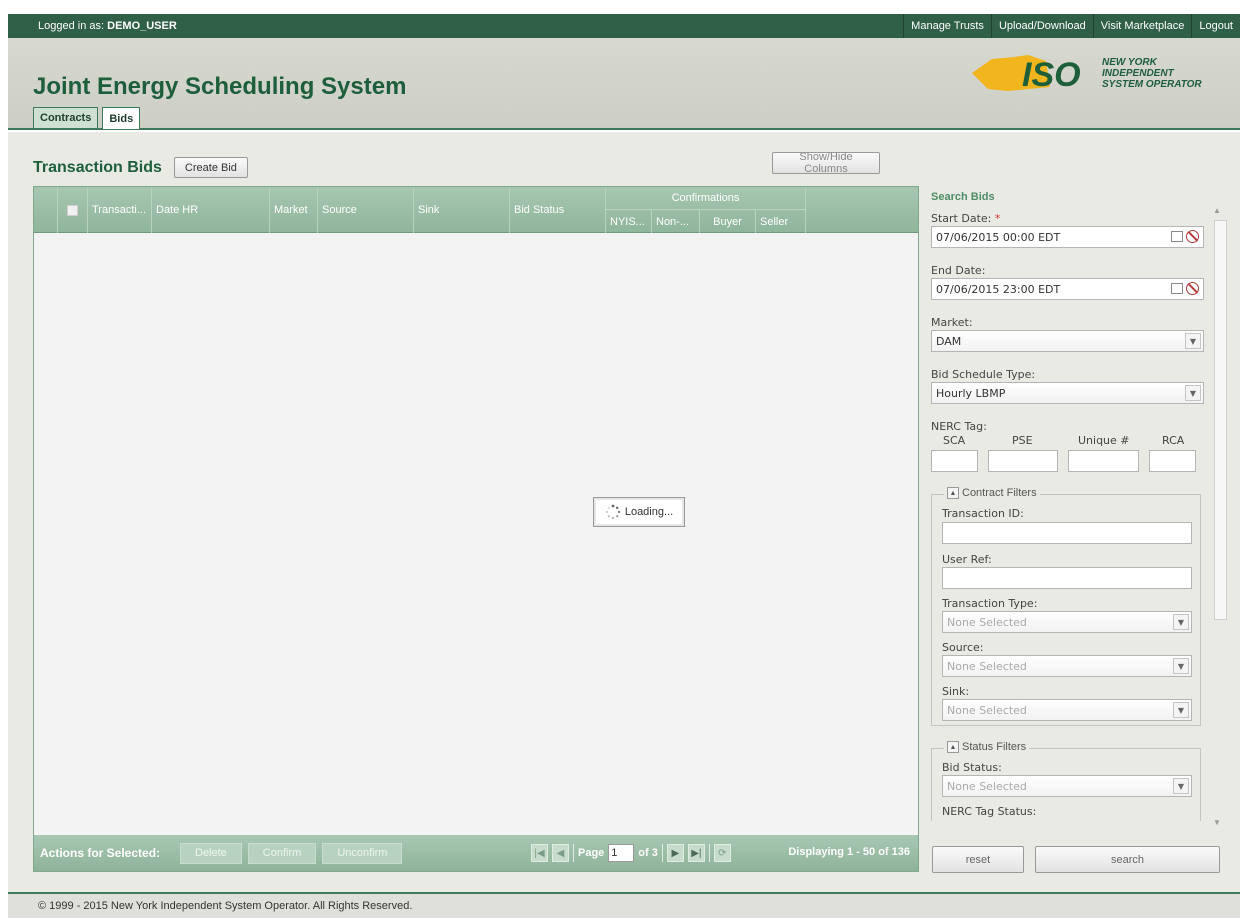 This screenshot has width=1240, height=918. What do you see at coordinates (1215, 26) in the screenshot?
I see `logout-link: Logout` at bounding box center [1215, 26].